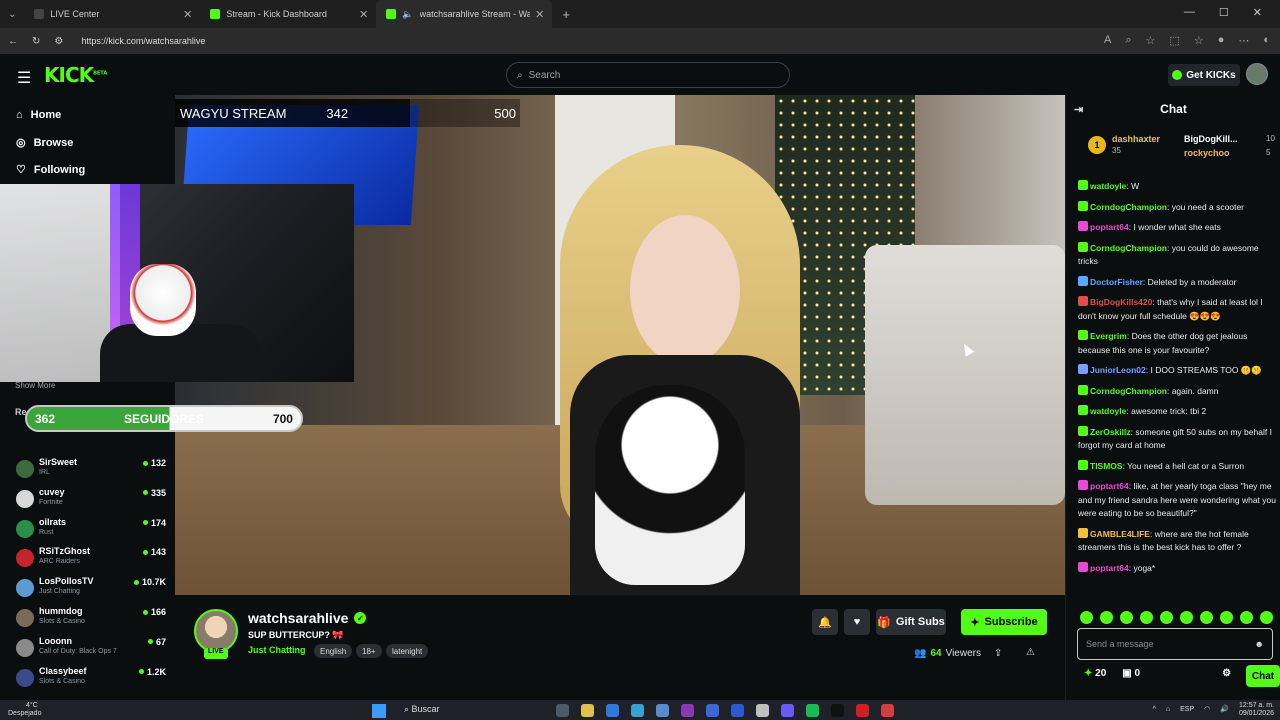 This screenshot has width=1280, height=720. I want to click on leader-name: dashhaxter, so click(1136, 139).